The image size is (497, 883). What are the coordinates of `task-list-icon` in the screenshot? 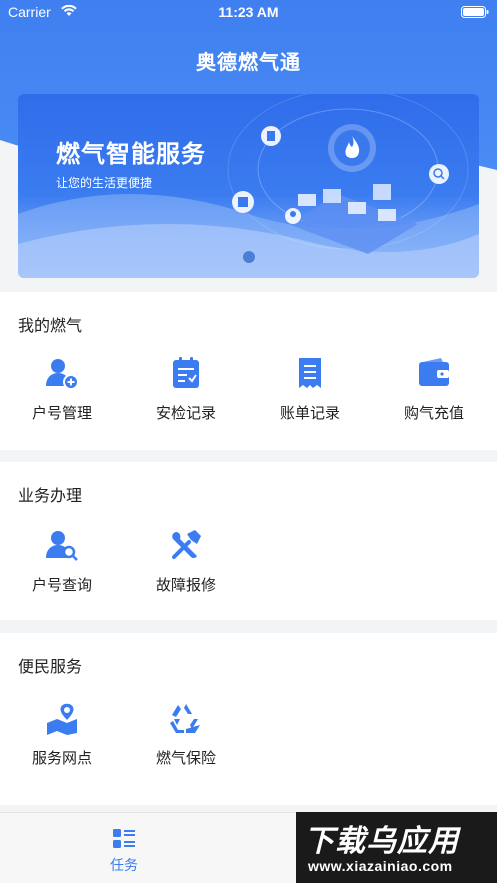 It's located at (124, 838).